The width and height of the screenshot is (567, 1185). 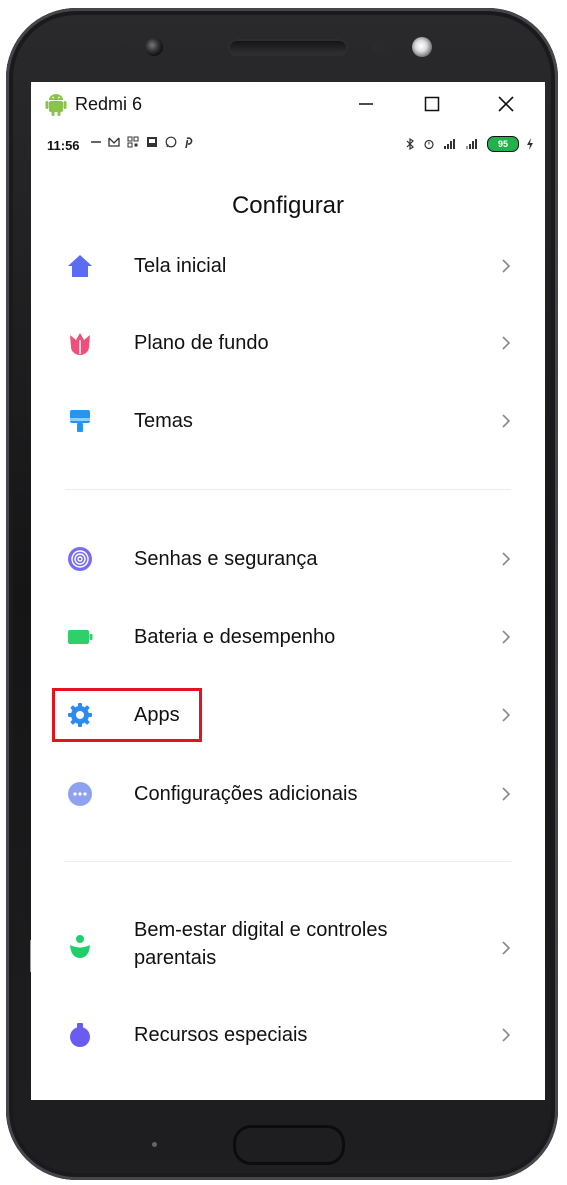 What do you see at coordinates (109, 104) in the screenshot?
I see `window-title: Redmi 6` at bounding box center [109, 104].